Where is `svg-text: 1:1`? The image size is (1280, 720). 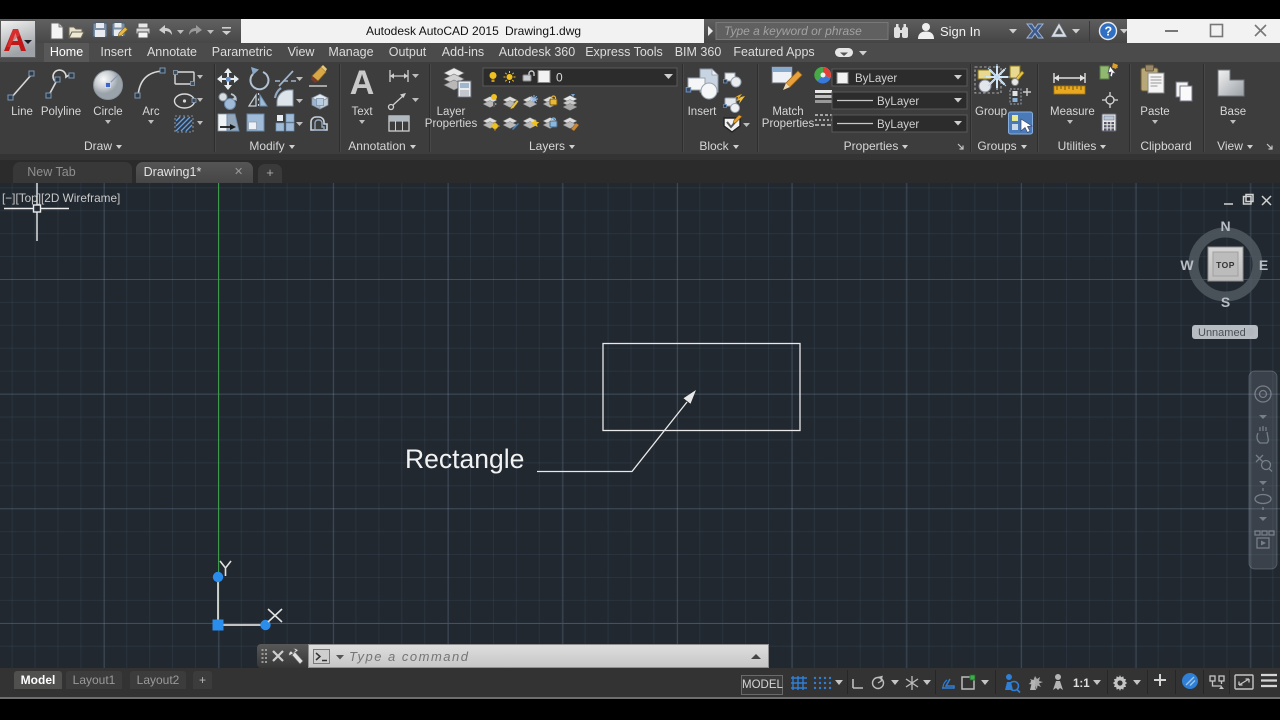
svg-text: 1:1 is located at coordinates (1081, 684).